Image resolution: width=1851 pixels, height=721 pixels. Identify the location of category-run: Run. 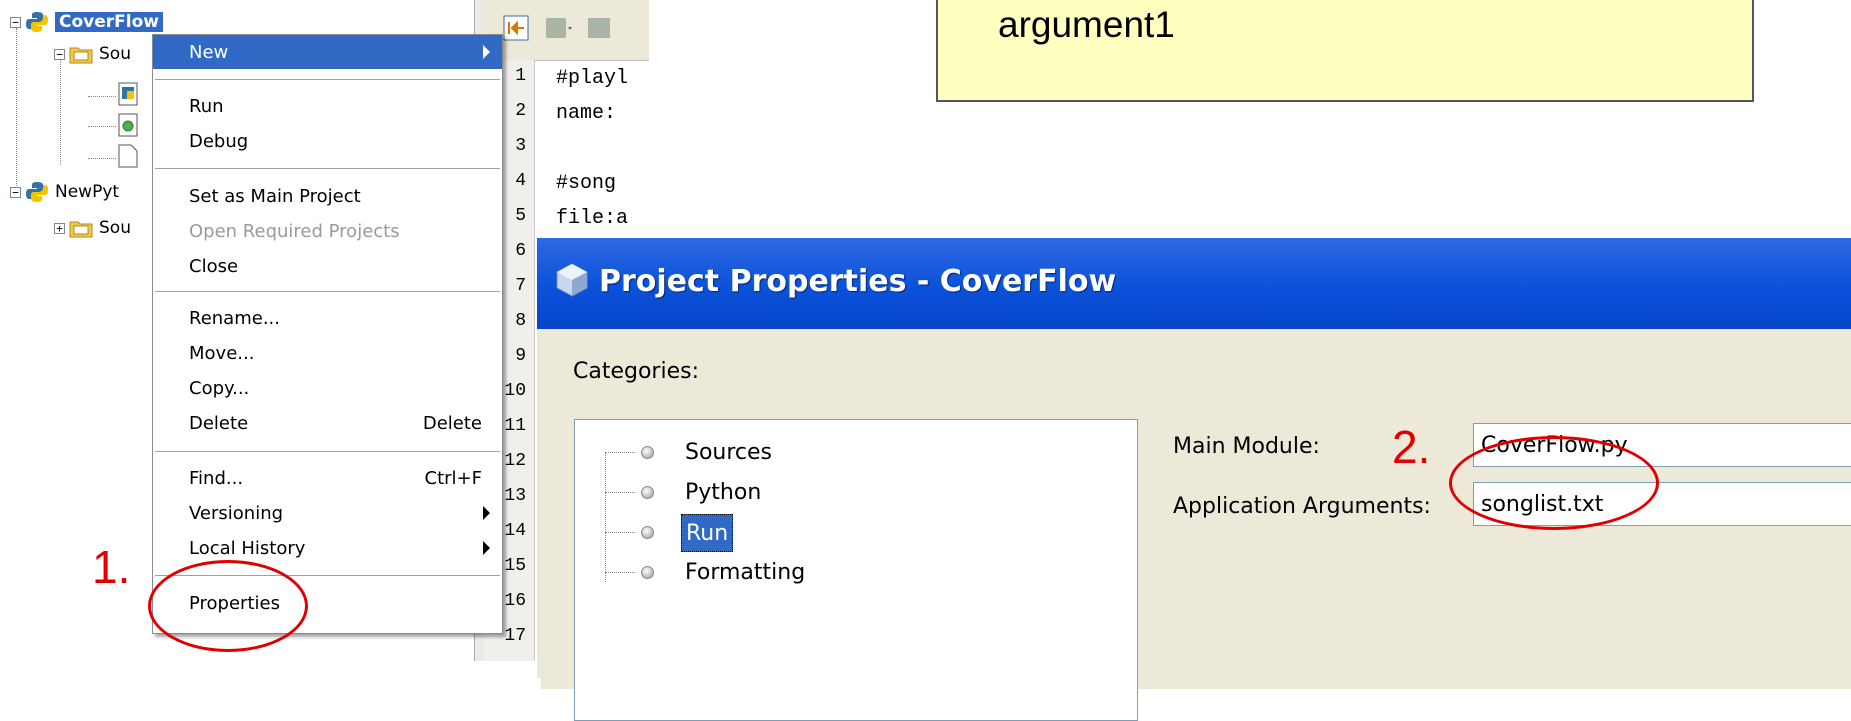
(707, 533).